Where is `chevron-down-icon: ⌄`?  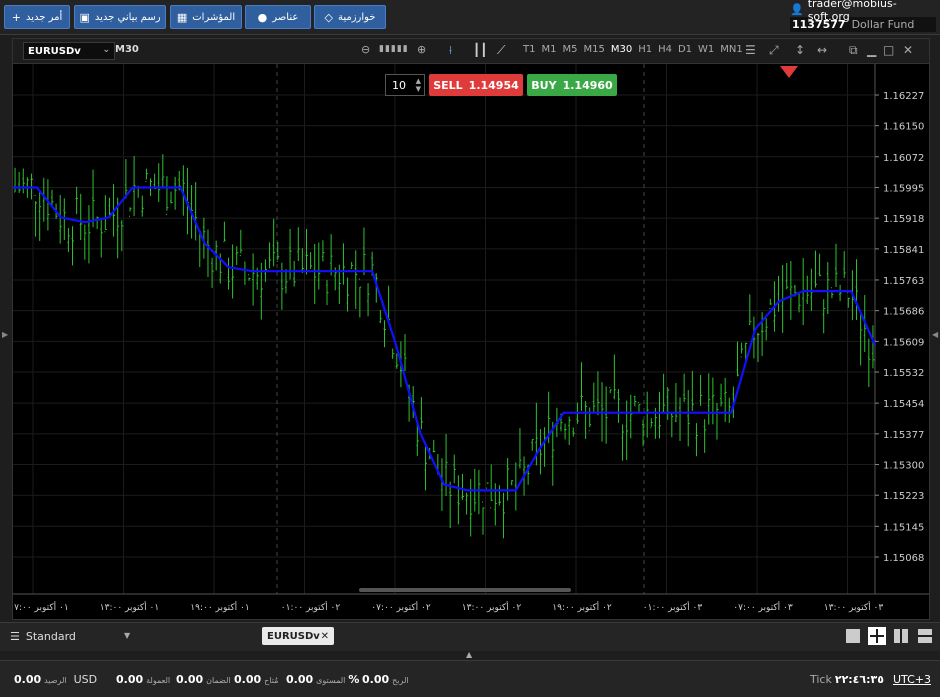
chevron-down-icon: ⌄ is located at coordinates (106, 50).